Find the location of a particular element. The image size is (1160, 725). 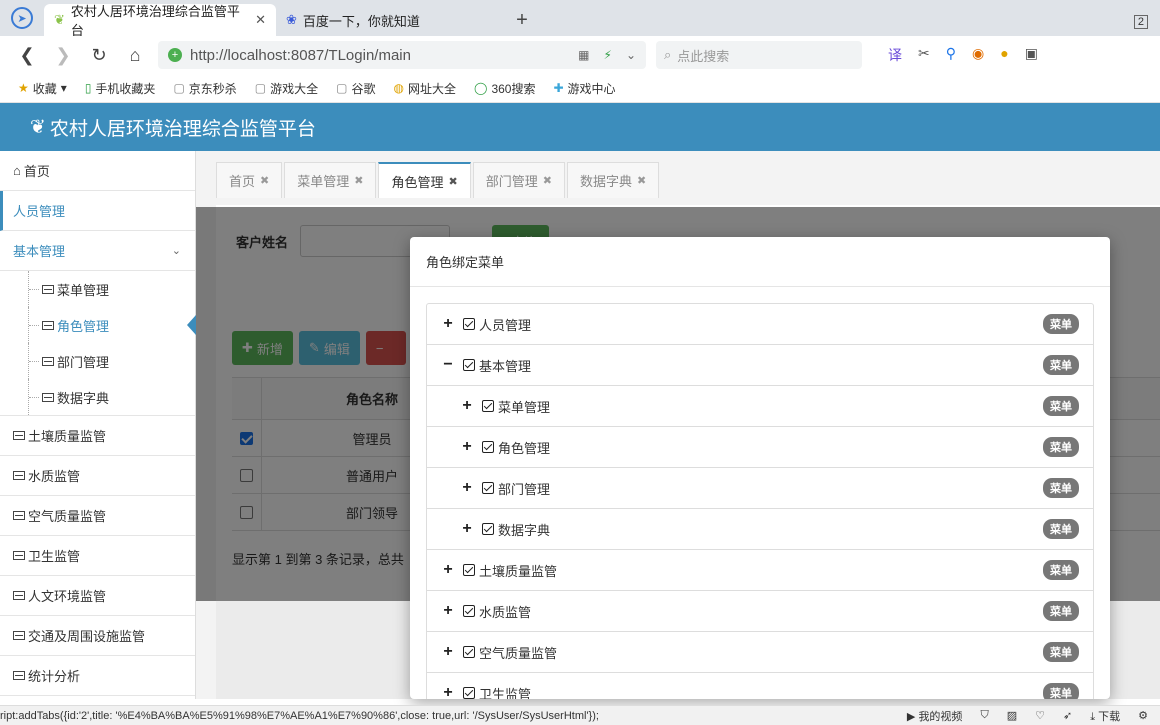

browser-tab-baidu: ❀ 百度一下，你就知道 is located at coordinates (391, 20).